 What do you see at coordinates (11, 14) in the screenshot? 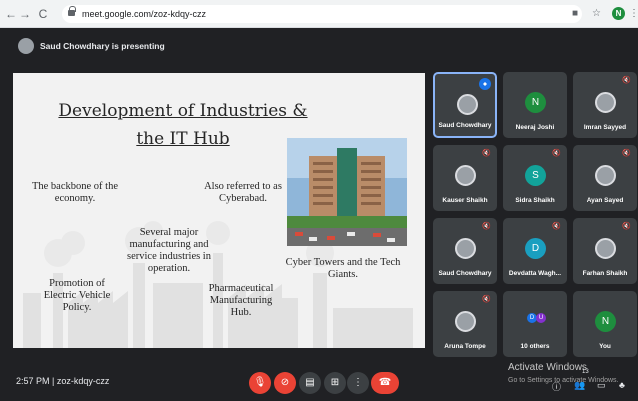
I see `back-button: ←` at bounding box center [11, 14].